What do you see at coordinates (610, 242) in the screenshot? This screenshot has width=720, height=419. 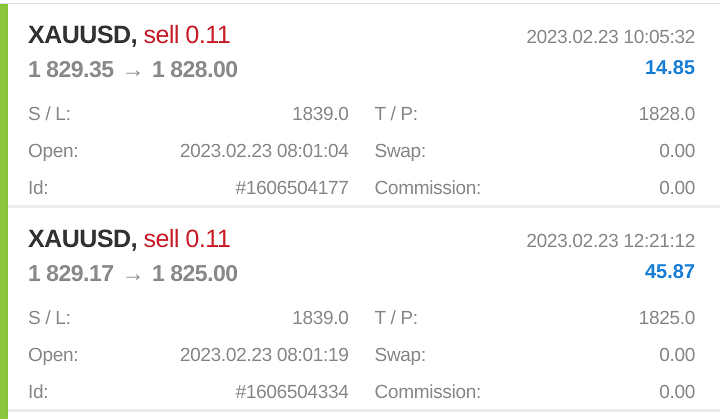 I see `close-time: 2023.02.23 12:21:12` at bounding box center [610, 242].